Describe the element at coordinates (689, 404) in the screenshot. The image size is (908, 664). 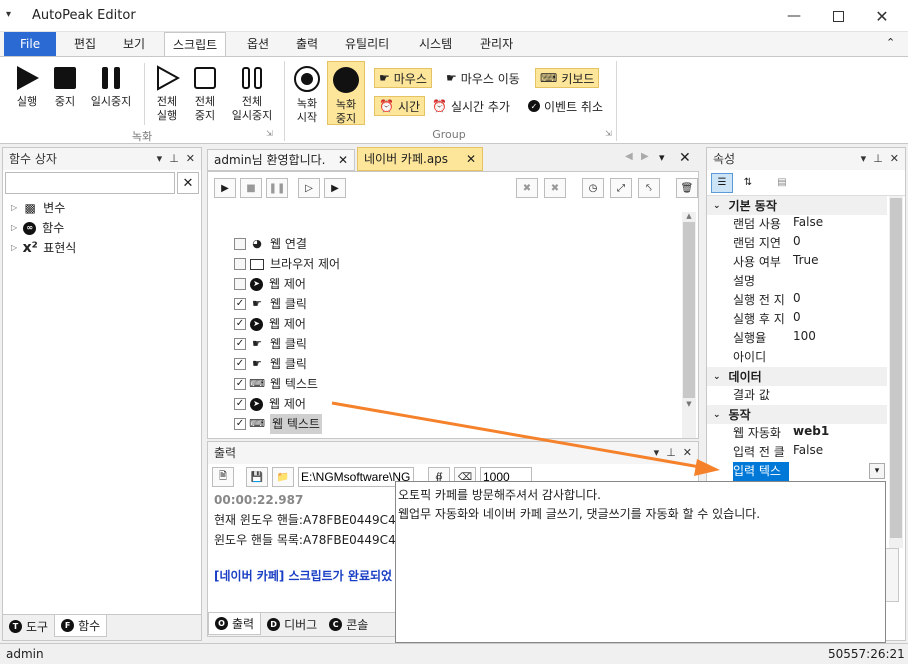
I see `scroll-down-icon: ▼` at that location.